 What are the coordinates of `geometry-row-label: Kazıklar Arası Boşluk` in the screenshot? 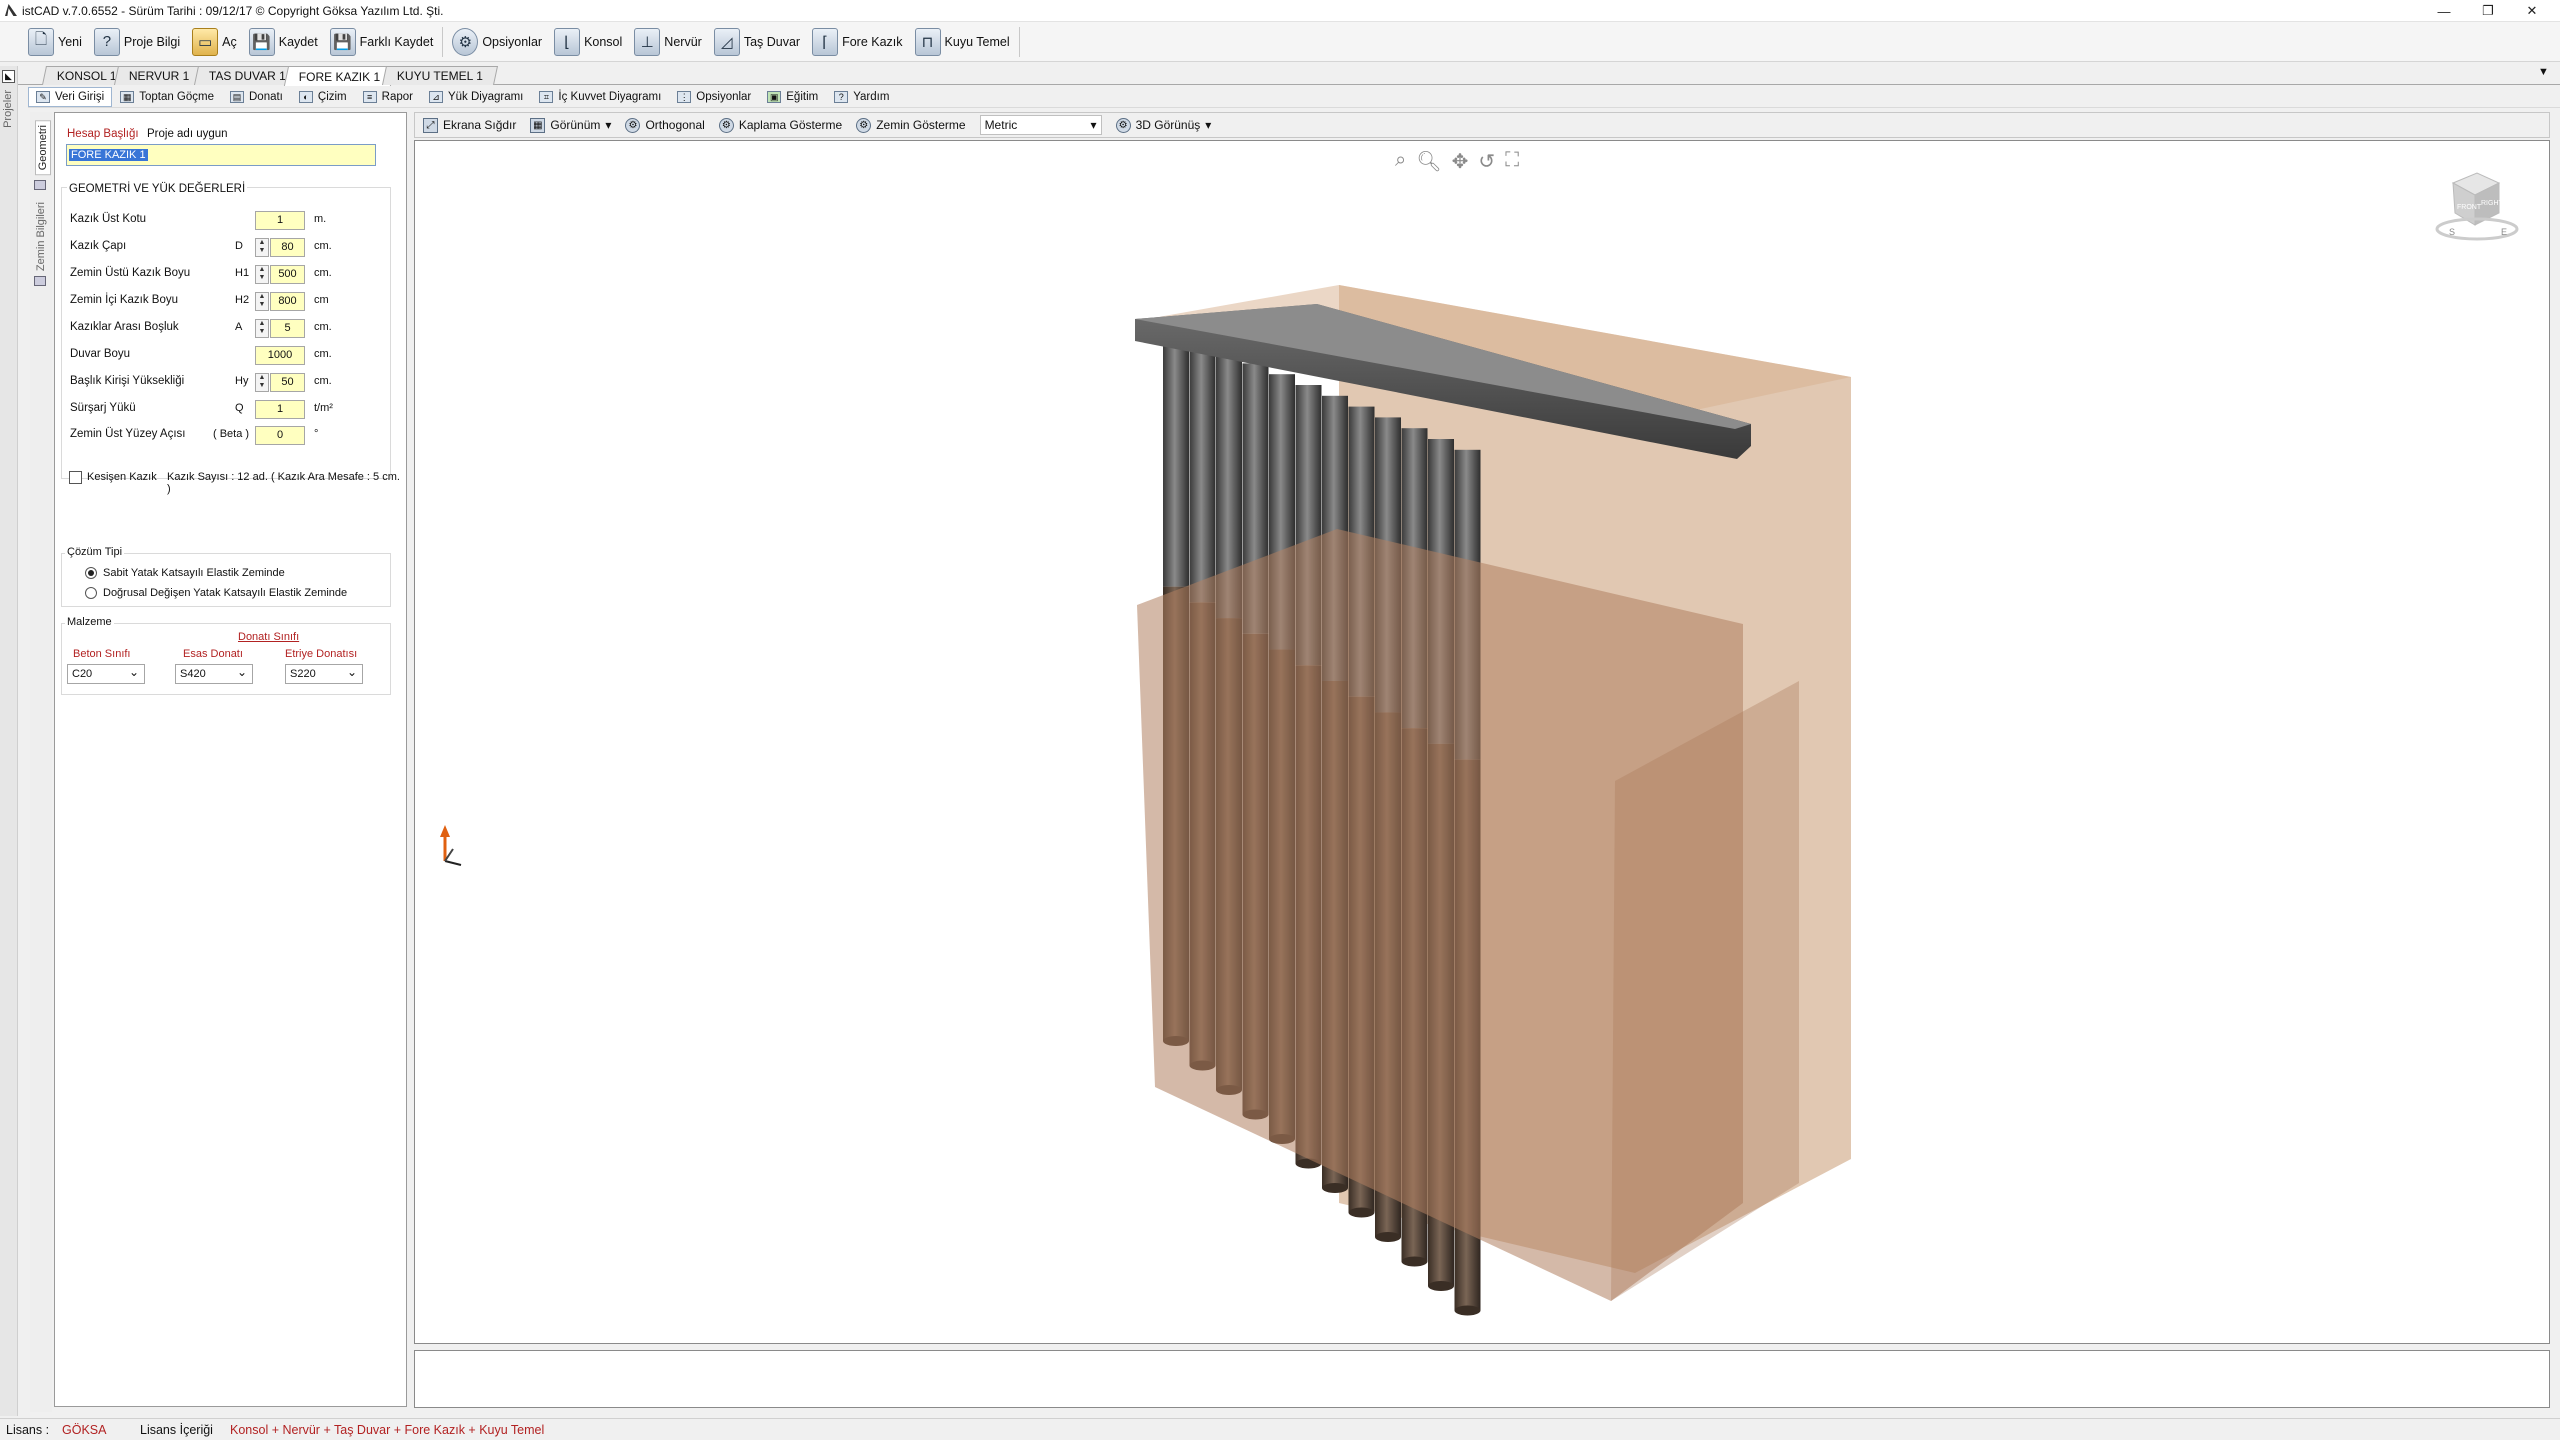 It's located at (124, 327).